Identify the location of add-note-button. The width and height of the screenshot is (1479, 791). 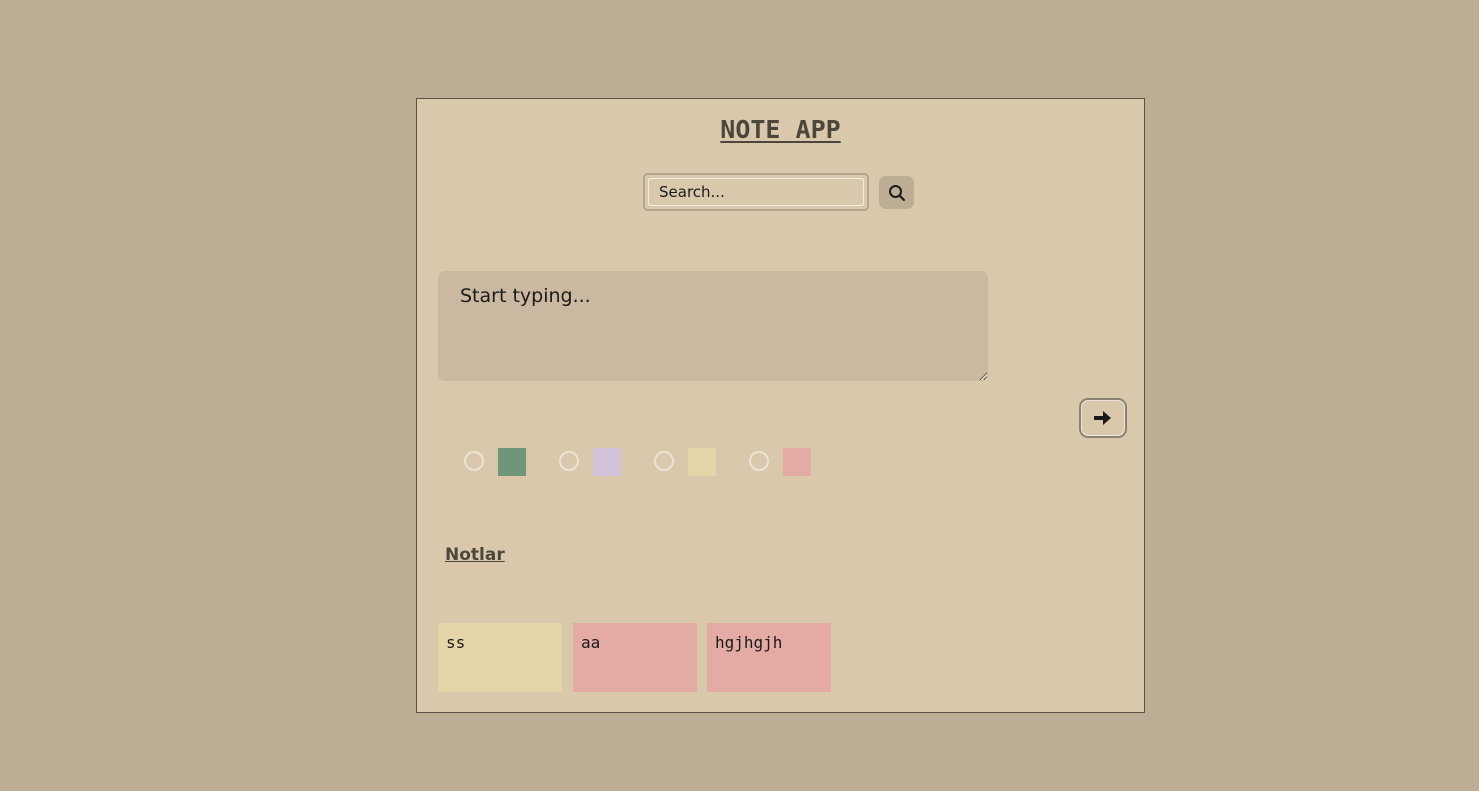
(1103, 418).